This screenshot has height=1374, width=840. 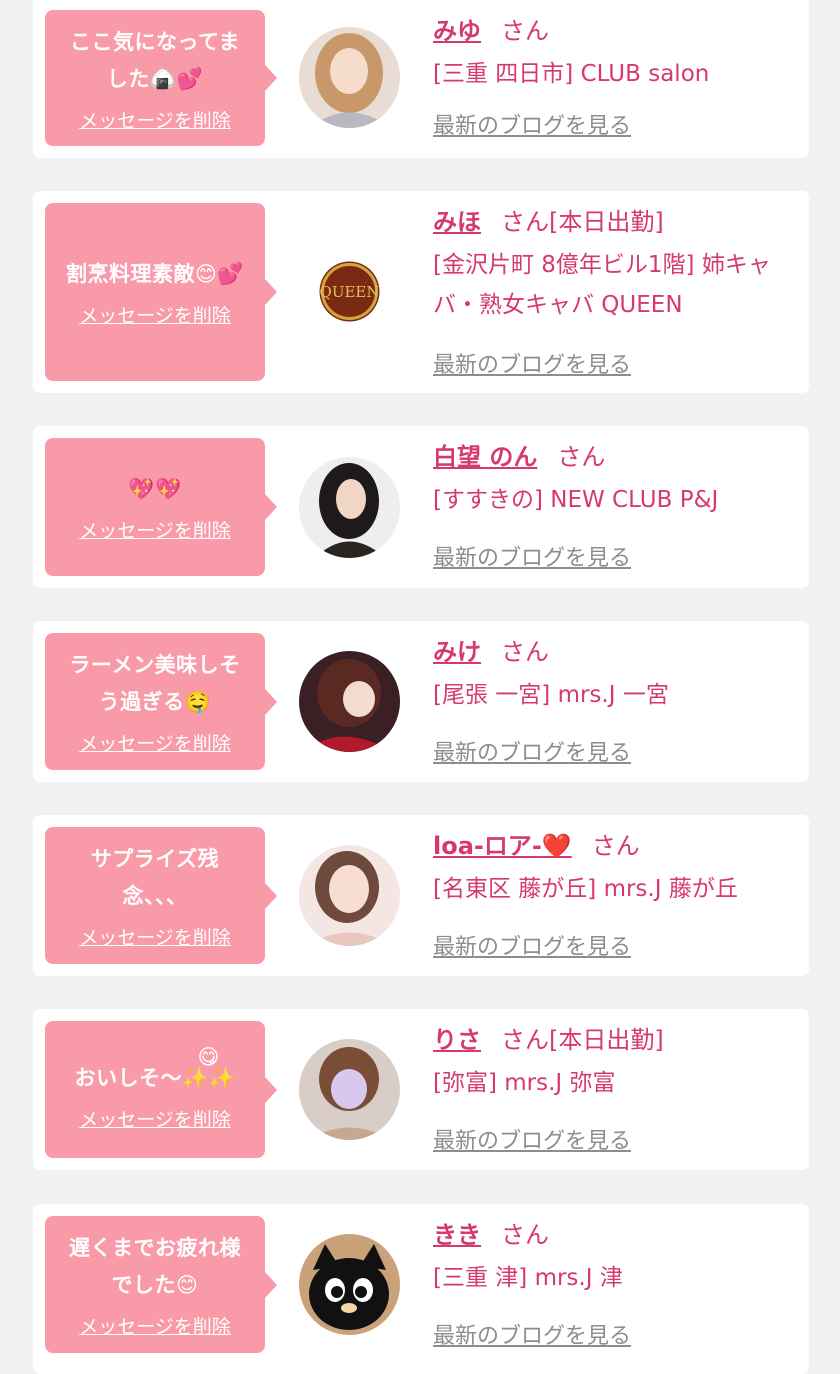 I want to click on store-info: [名東区 藤が丘] mrs.J 藤が丘, so click(x=585, y=889).